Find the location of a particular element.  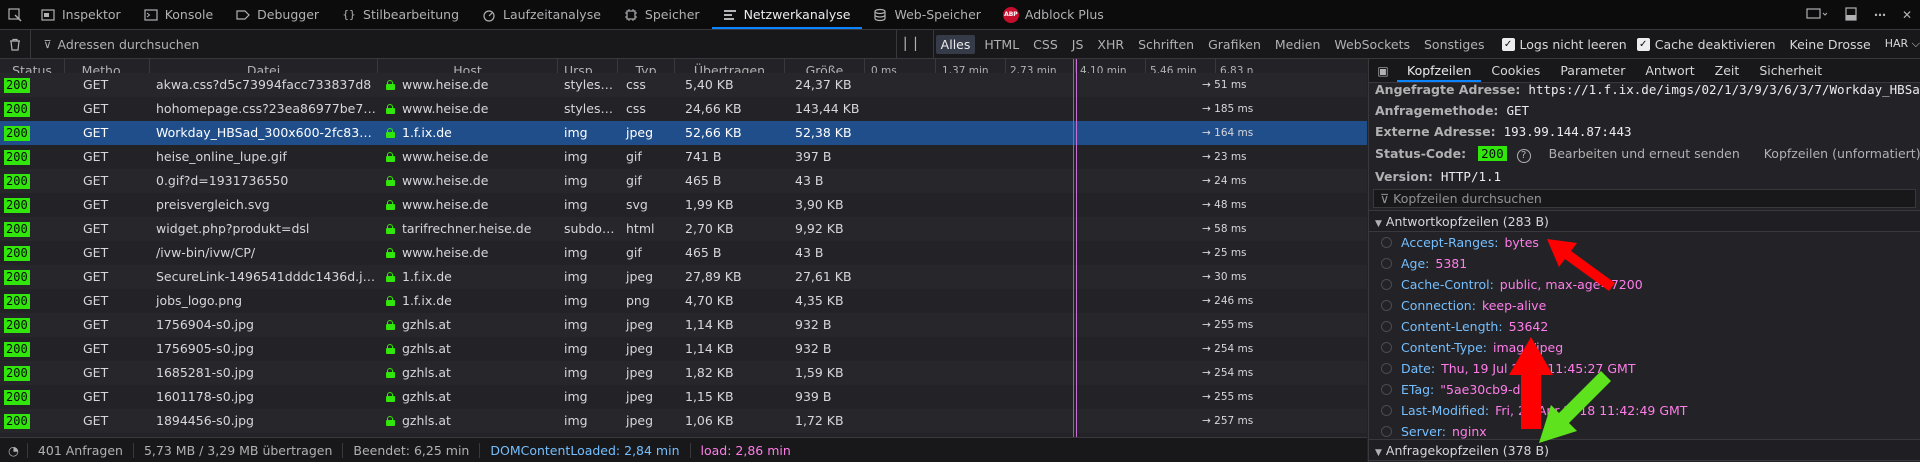

waterfall-cell: → 24 ms is located at coordinates (1116, 181).